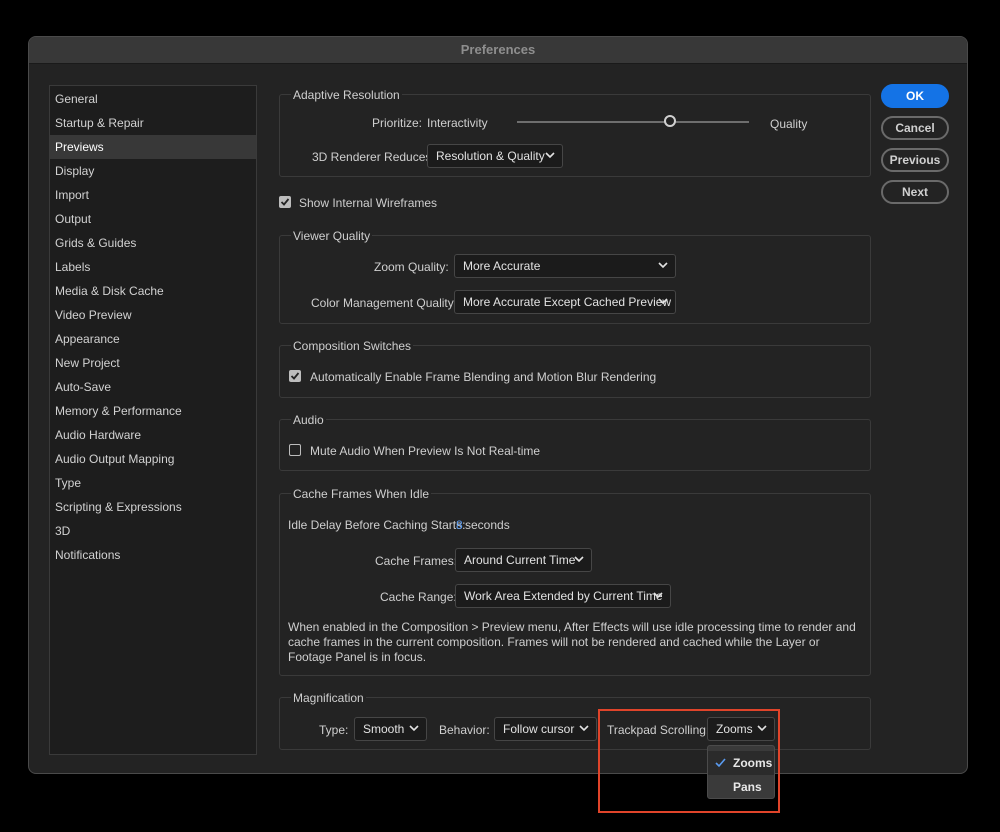 The height and width of the screenshot is (832, 1000). Describe the element at coordinates (295, 450) in the screenshot. I see `mute-audio-checkbox` at that location.